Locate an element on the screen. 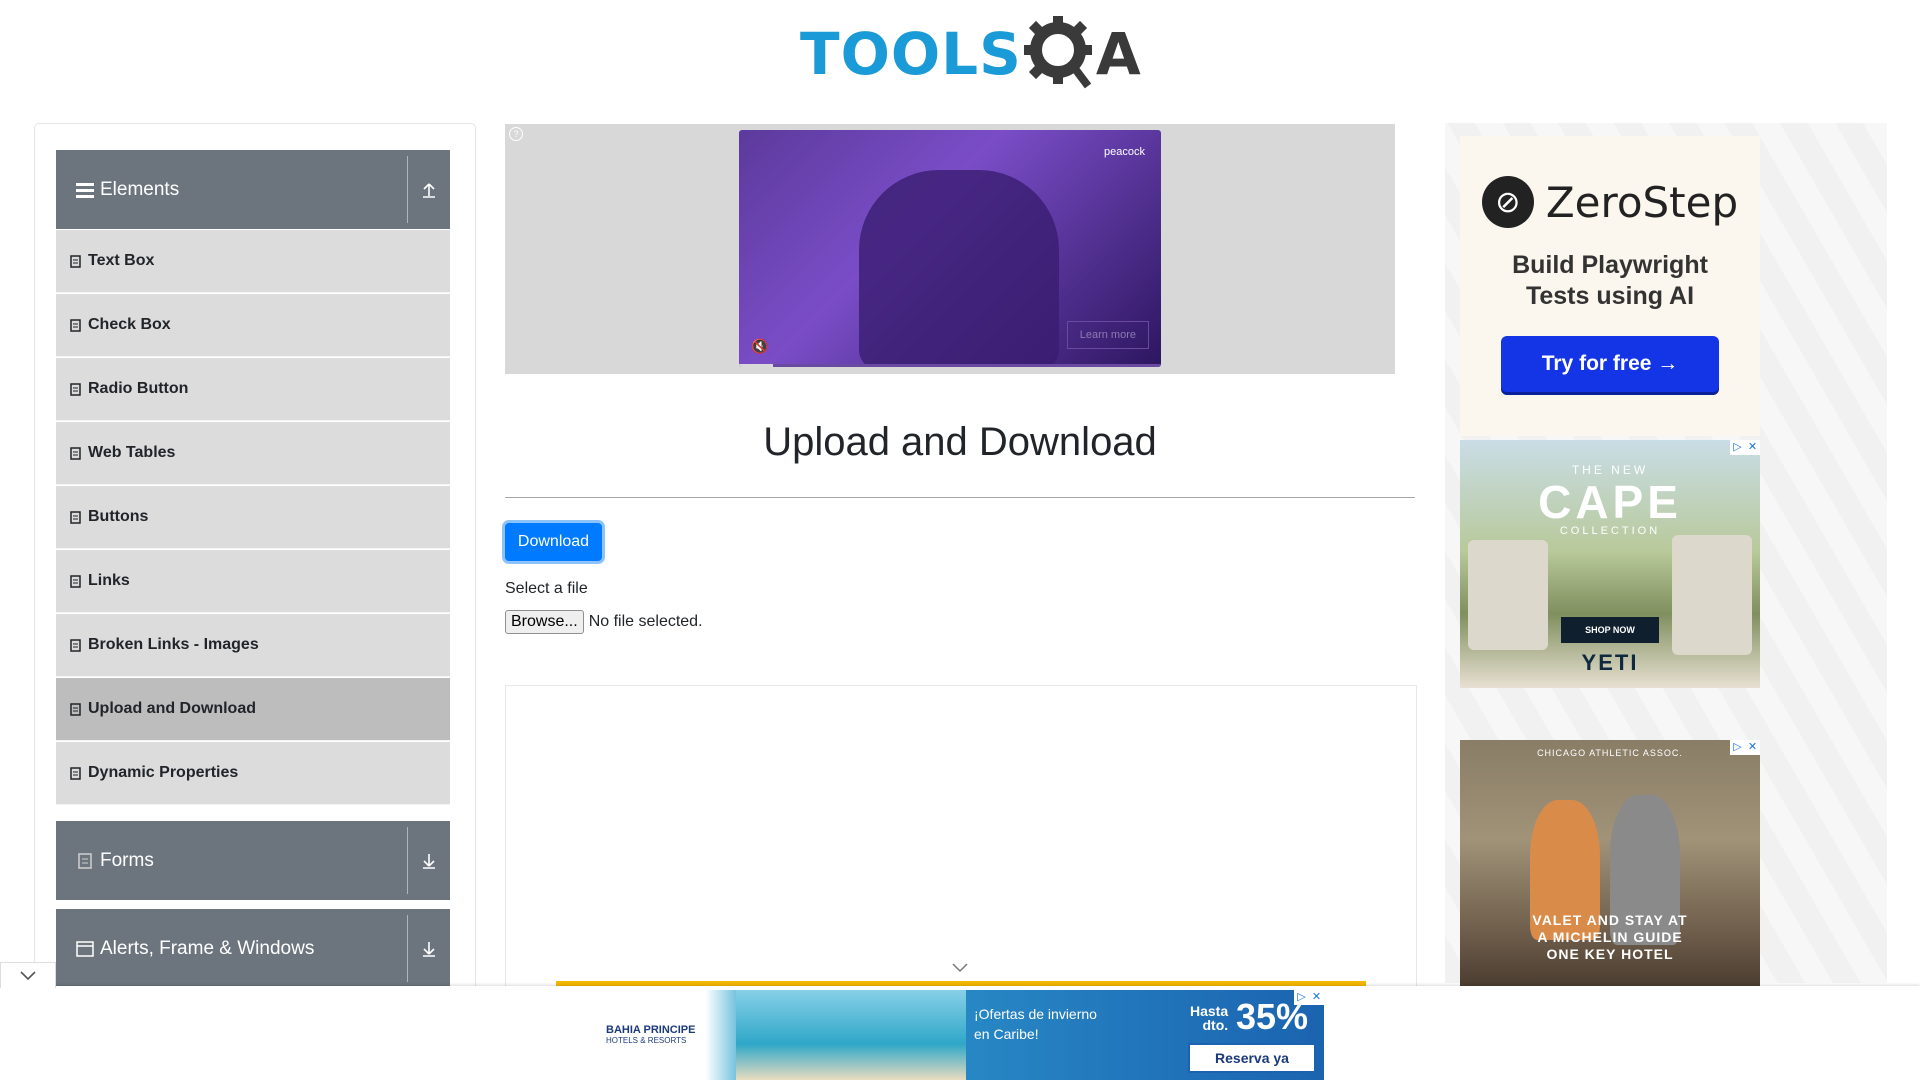 The image size is (1920, 1080). sidebar-item-broken-links-images: Broken Links - Images is located at coordinates (253, 645).